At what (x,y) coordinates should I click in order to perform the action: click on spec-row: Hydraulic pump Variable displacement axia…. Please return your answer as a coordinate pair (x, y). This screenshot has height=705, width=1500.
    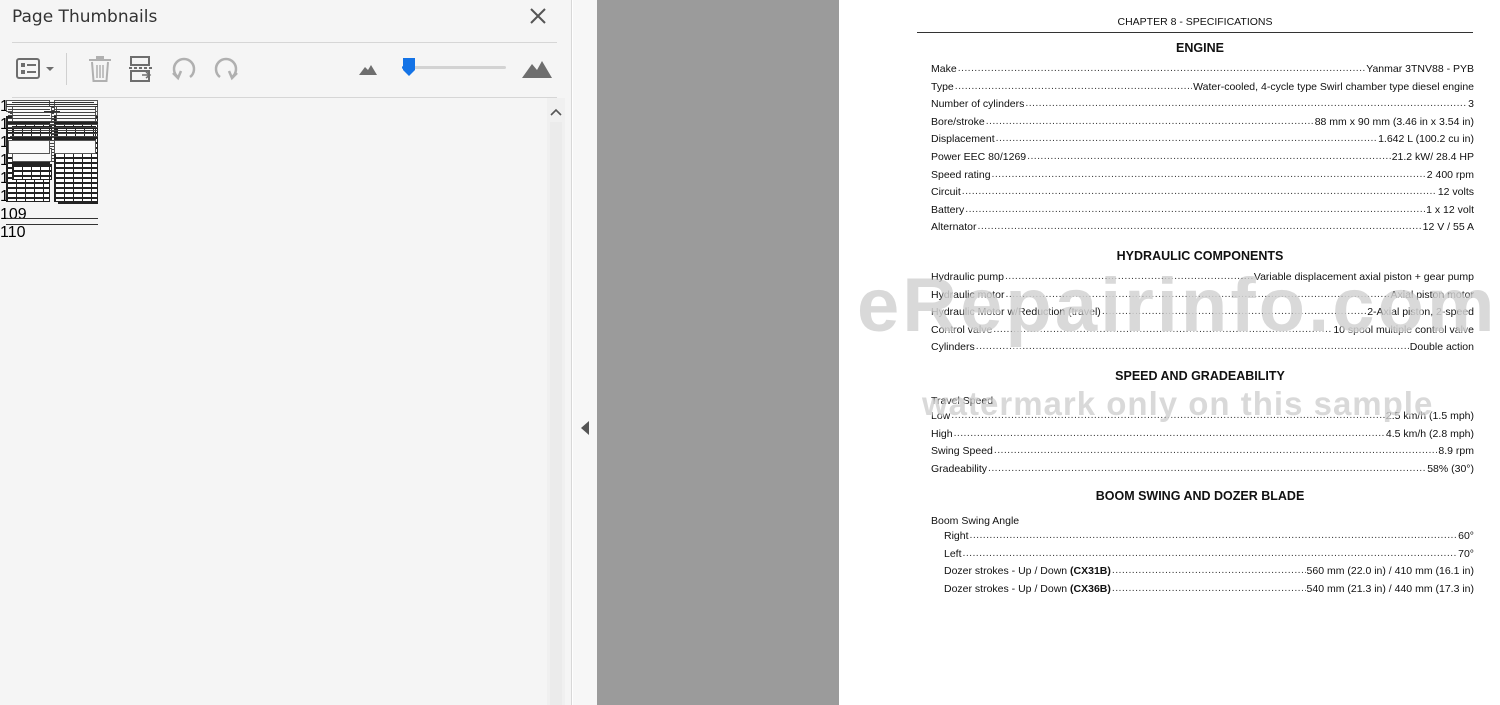
    Looking at the image, I should click on (1202, 276).